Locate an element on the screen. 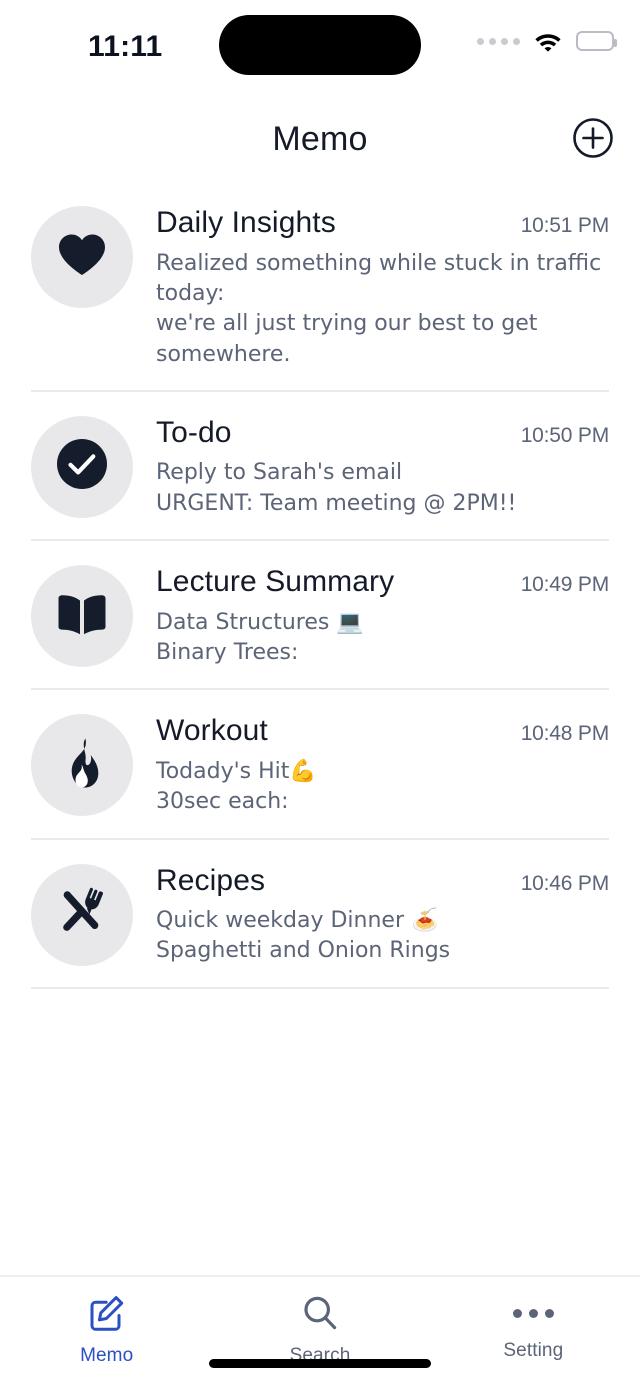  memo-preview-line: Quick weekday Dinner 🍝 is located at coordinates (297, 921).